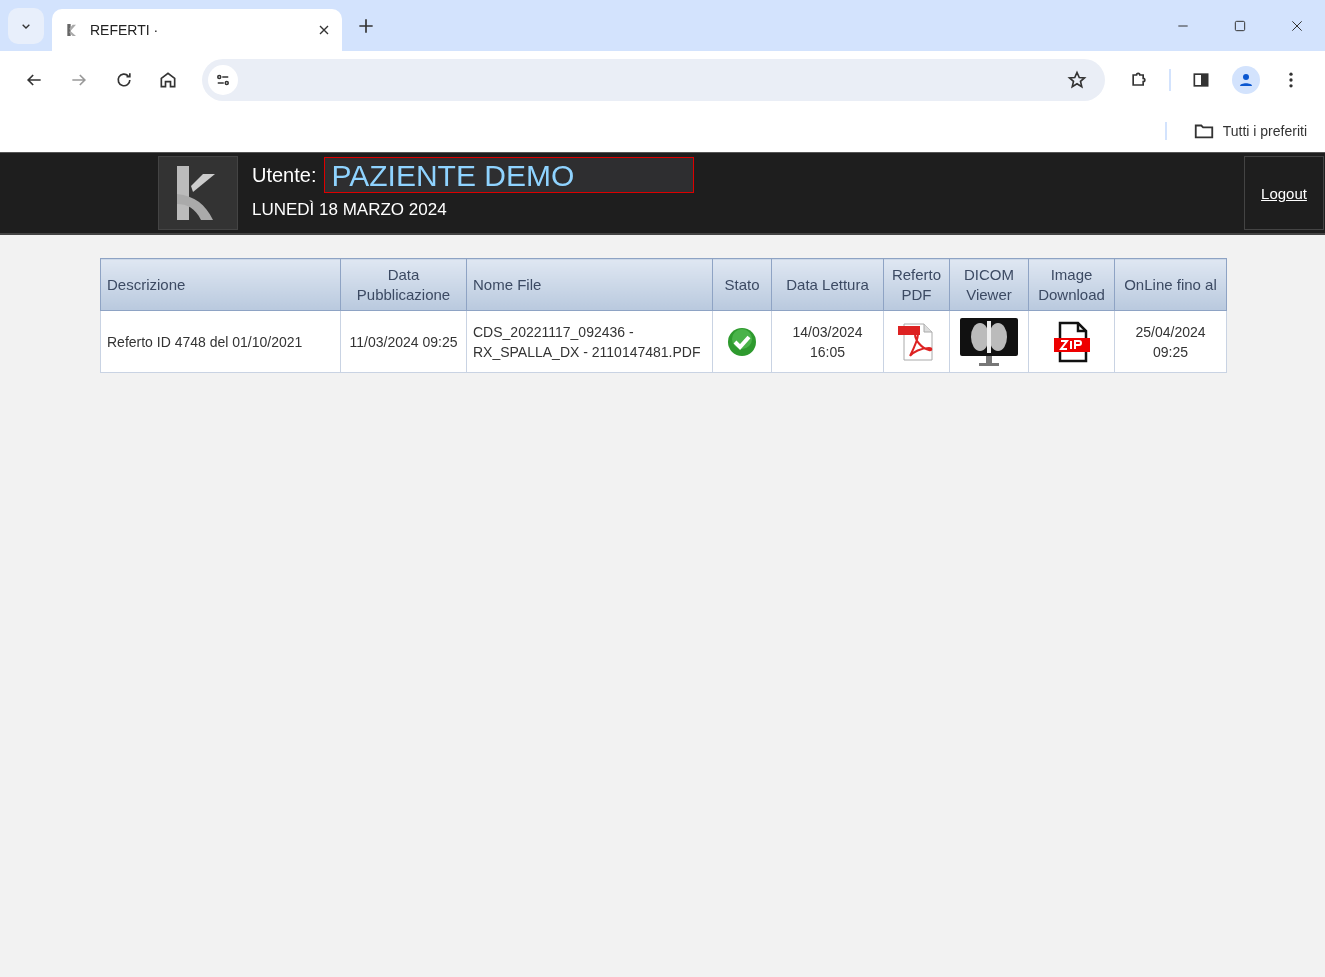  What do you see at coordinates (916, 284) in the screenshot?
I see `column-header: Referto PDF` at bounding box center [916, 284].